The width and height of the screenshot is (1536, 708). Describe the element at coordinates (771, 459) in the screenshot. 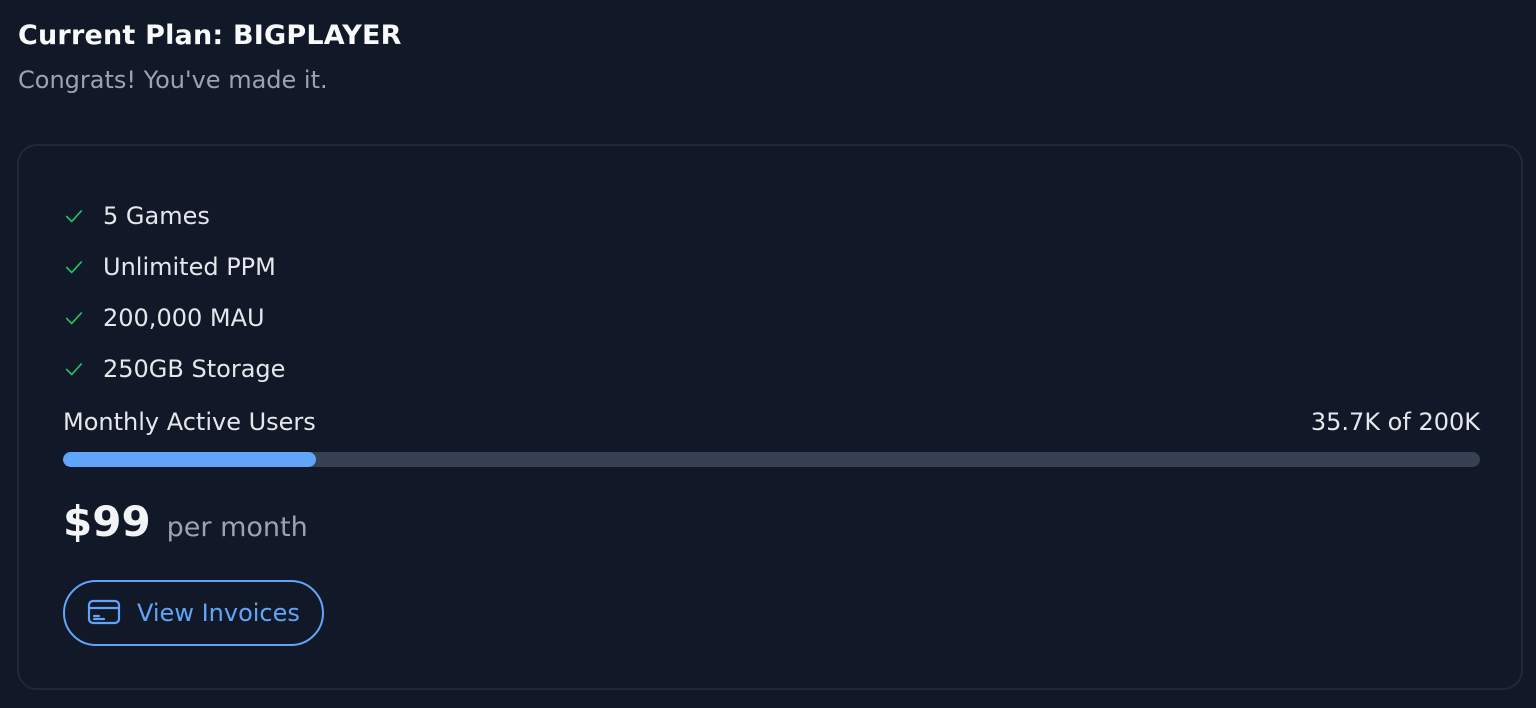

I see `usage-progress-bar` at that location.